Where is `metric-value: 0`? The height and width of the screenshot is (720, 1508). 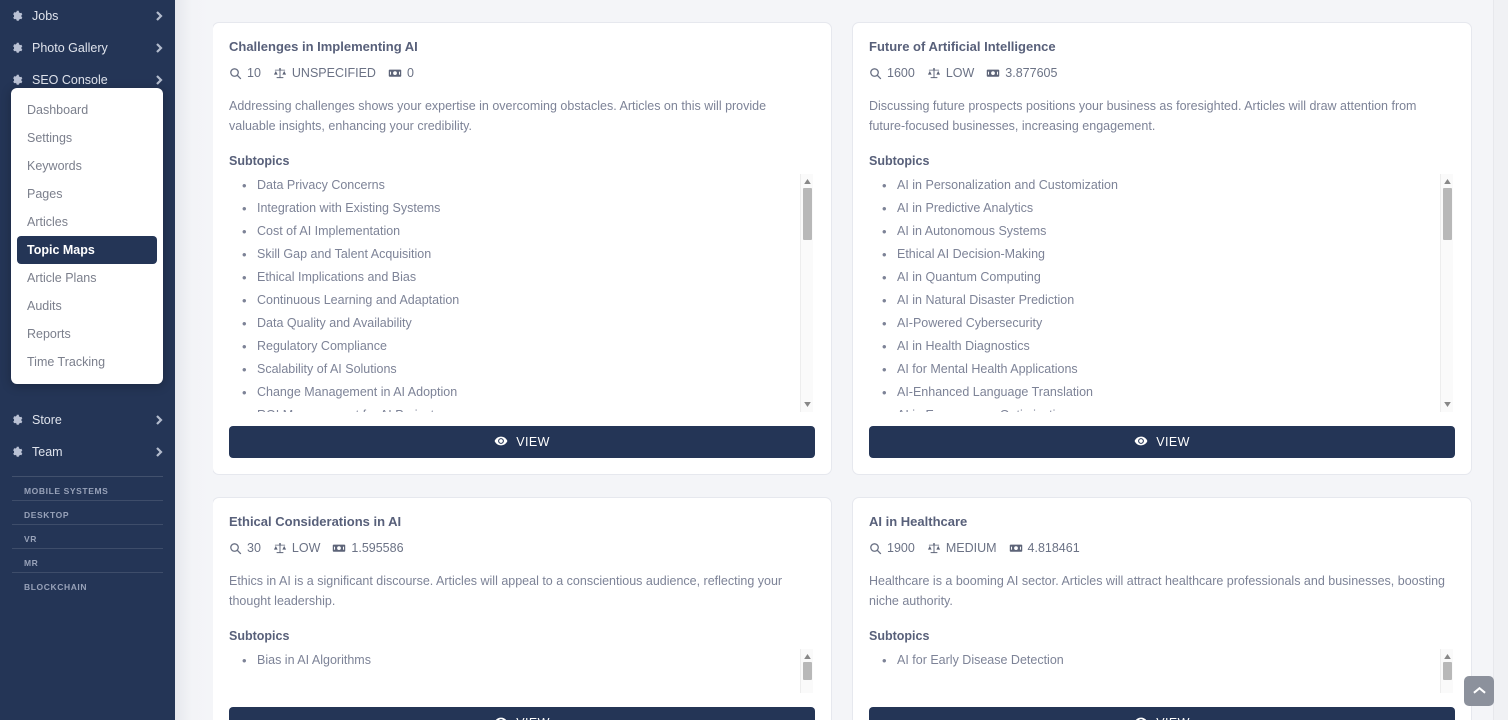 metric-value: 0 is located at coordinates (410, 73).